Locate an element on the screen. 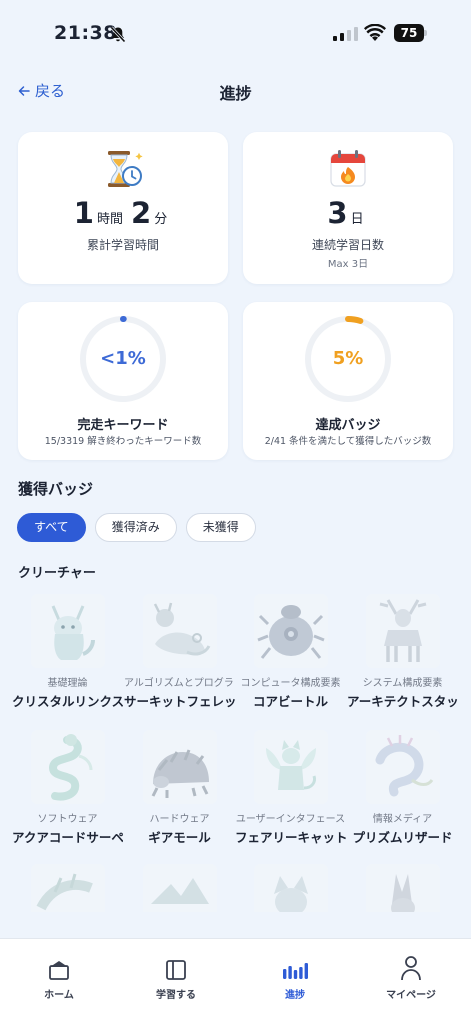  back-label: 戻る is located at coordinates (50, 91).